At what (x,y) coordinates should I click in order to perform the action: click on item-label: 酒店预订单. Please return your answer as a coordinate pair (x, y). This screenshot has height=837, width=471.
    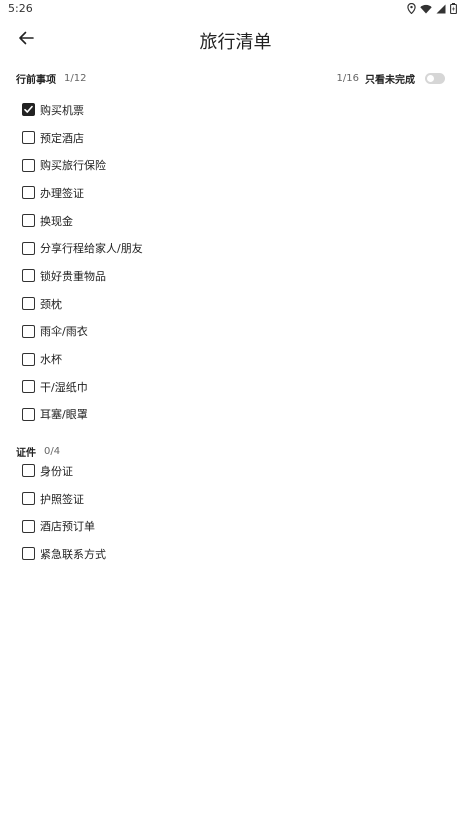
    Looking at the image, I should click on (67, 527).